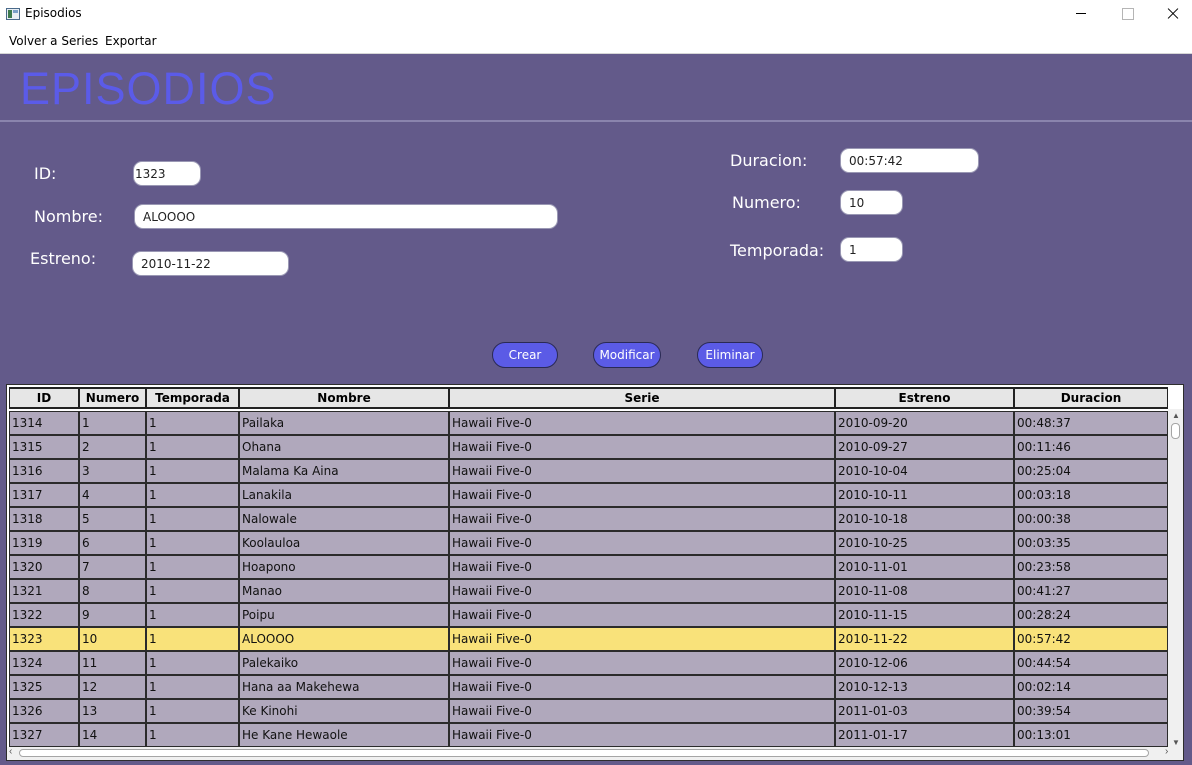  Describe the element at coordinates (730, 355) in the screenshot. I see `eliminar-button: Eliminar` at that location.